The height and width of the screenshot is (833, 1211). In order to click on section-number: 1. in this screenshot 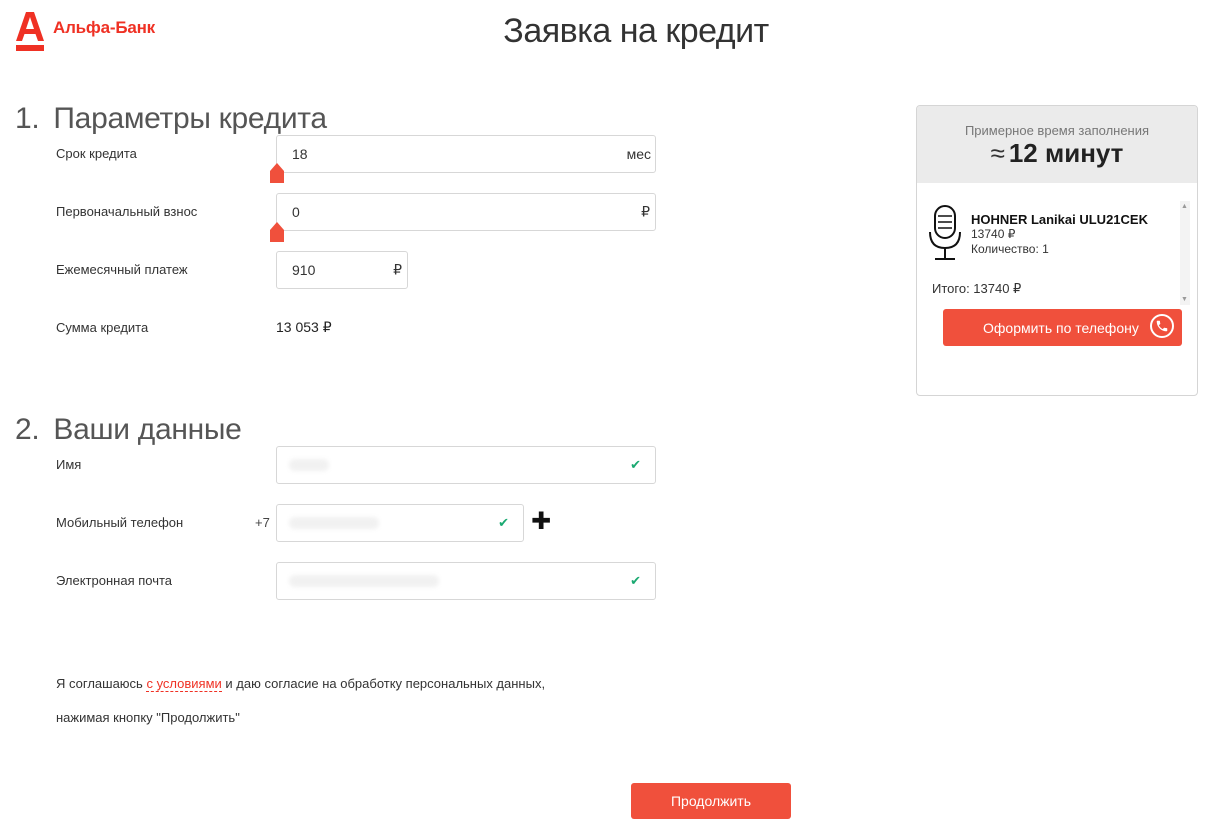, I will do `click(27, 118)`.